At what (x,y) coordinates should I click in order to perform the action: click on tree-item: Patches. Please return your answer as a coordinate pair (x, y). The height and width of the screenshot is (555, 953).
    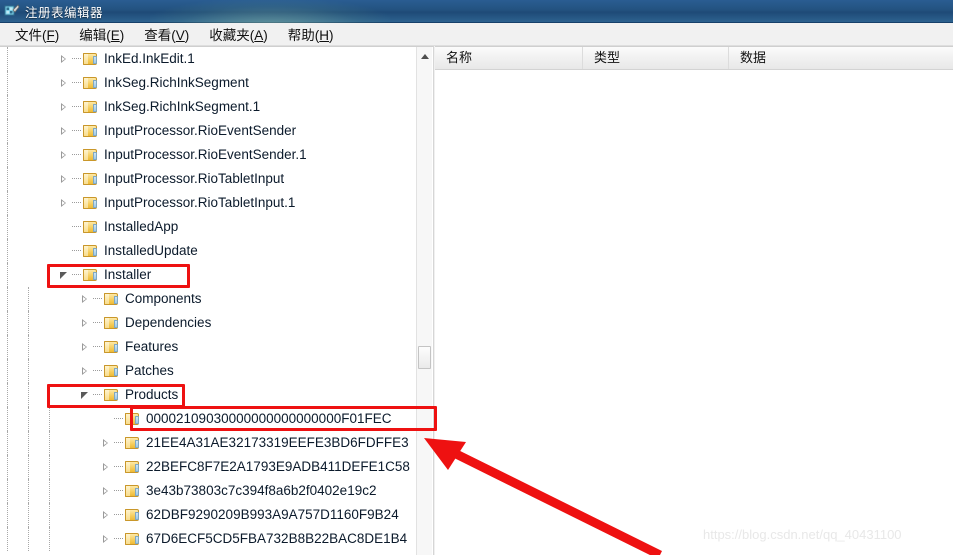
    Looking at the image, I should click on (209, 371).